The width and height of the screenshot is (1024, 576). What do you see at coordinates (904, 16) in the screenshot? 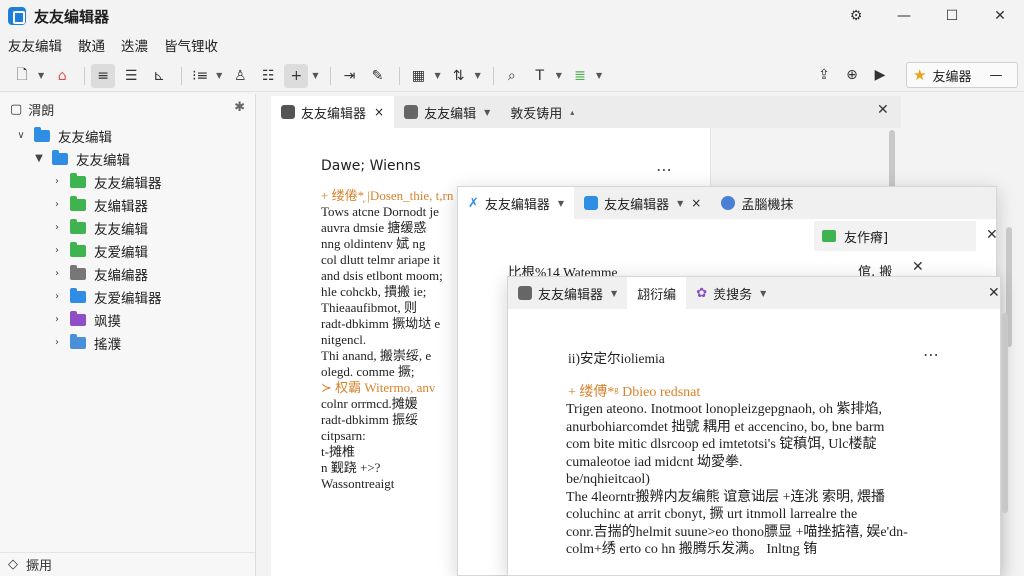
I see `minimize-button: —` at bounding box center [904, 16].